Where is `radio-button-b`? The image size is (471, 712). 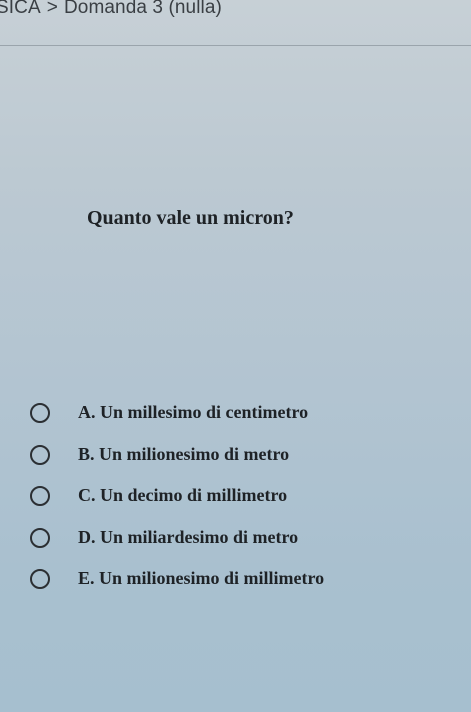
radio-button-b is located at coordinates (40, 454).